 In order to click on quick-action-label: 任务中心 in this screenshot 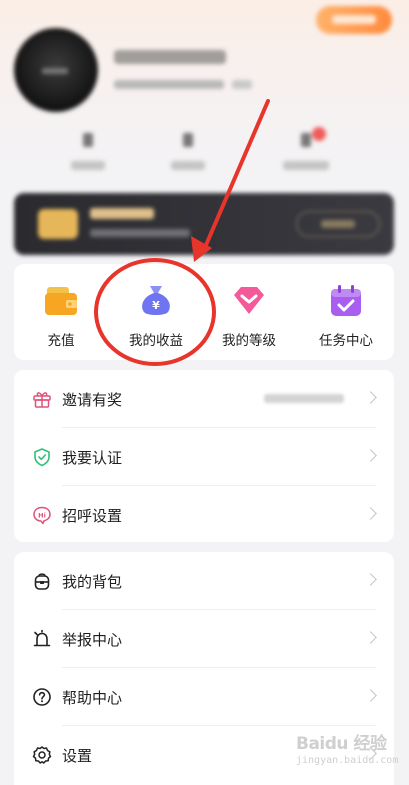, I will do `click(346, 341)`.